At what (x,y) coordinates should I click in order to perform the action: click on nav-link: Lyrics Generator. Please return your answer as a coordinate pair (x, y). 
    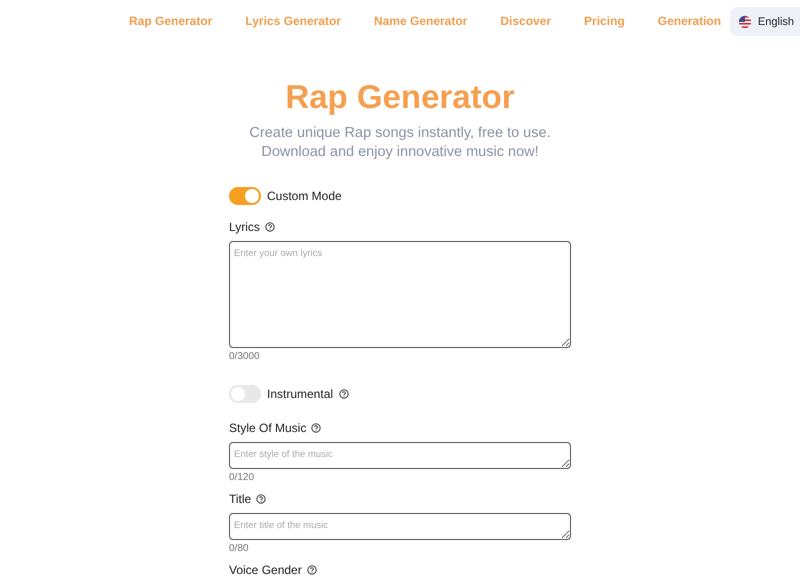
    Looking at the image, I should click on (293, 21).